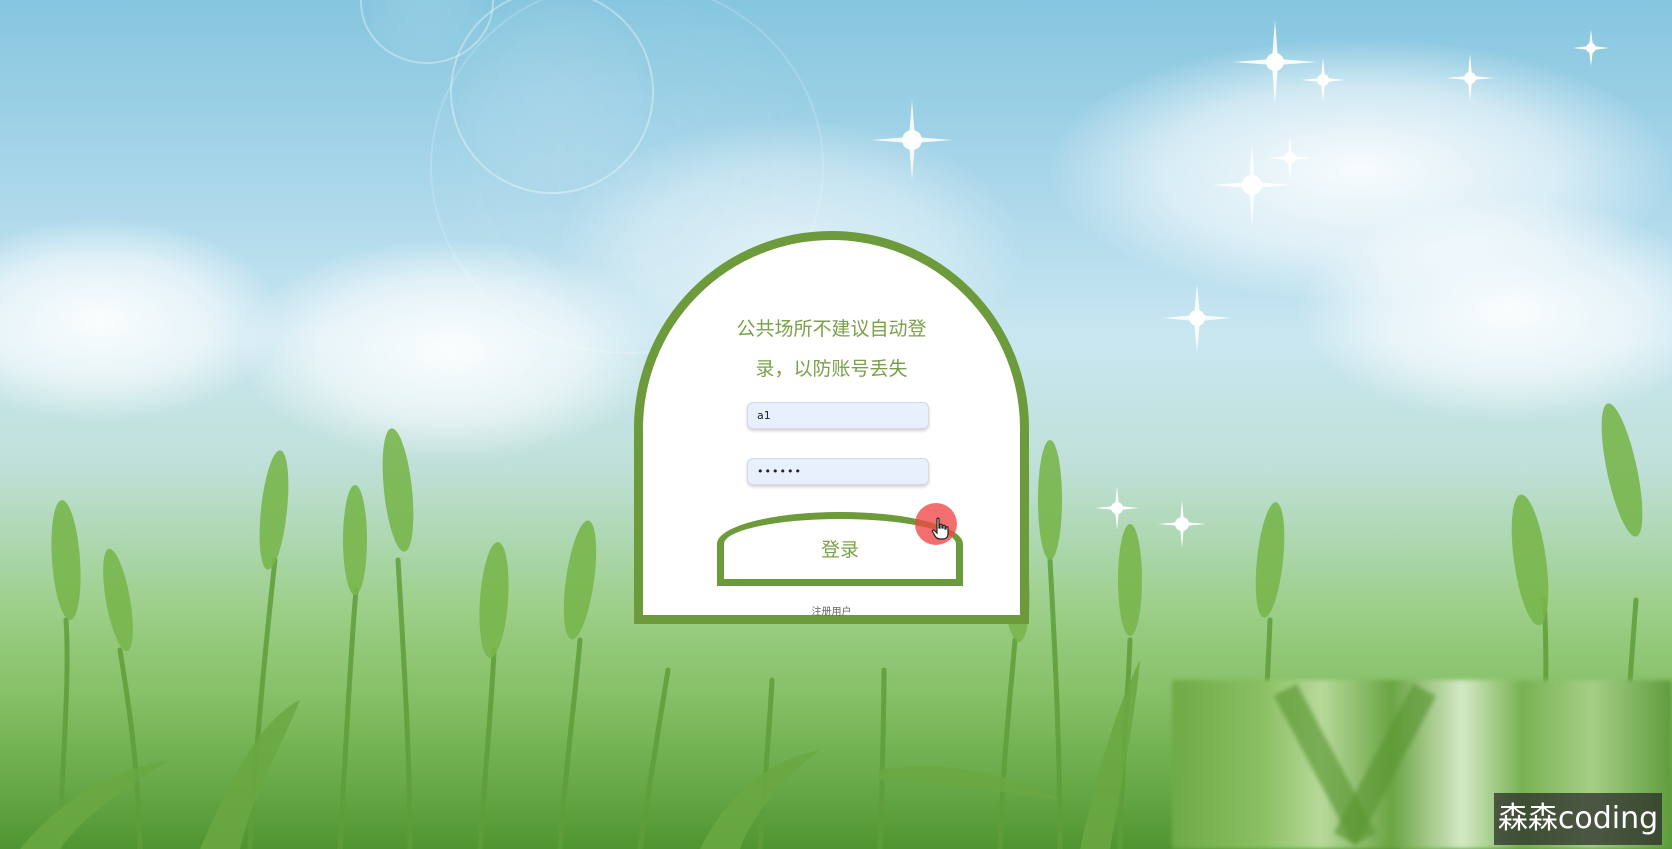 The image size is (1672, 849). Describe the element at coordinates (831, 610) in the screenshot. I see `register-link: 注册用户` at that location.